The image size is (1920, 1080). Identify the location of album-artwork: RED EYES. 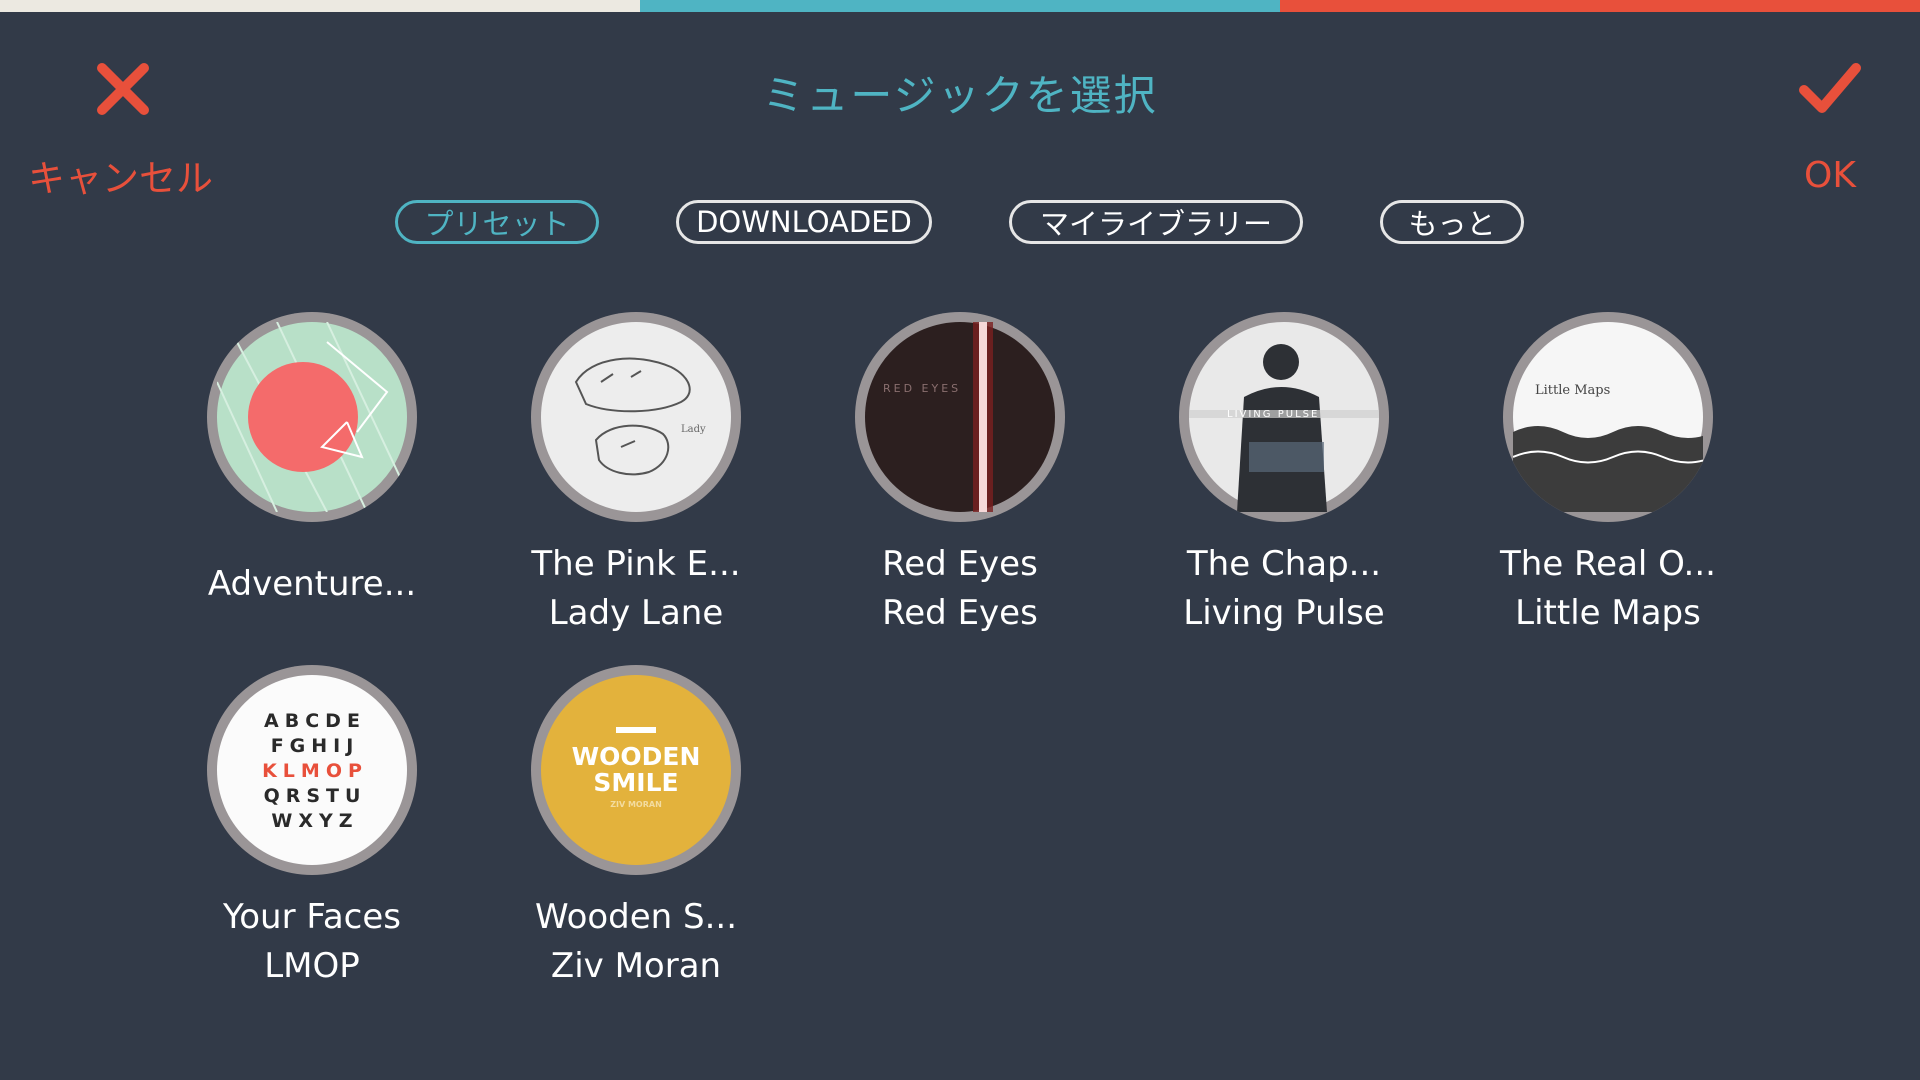
(960, 417).